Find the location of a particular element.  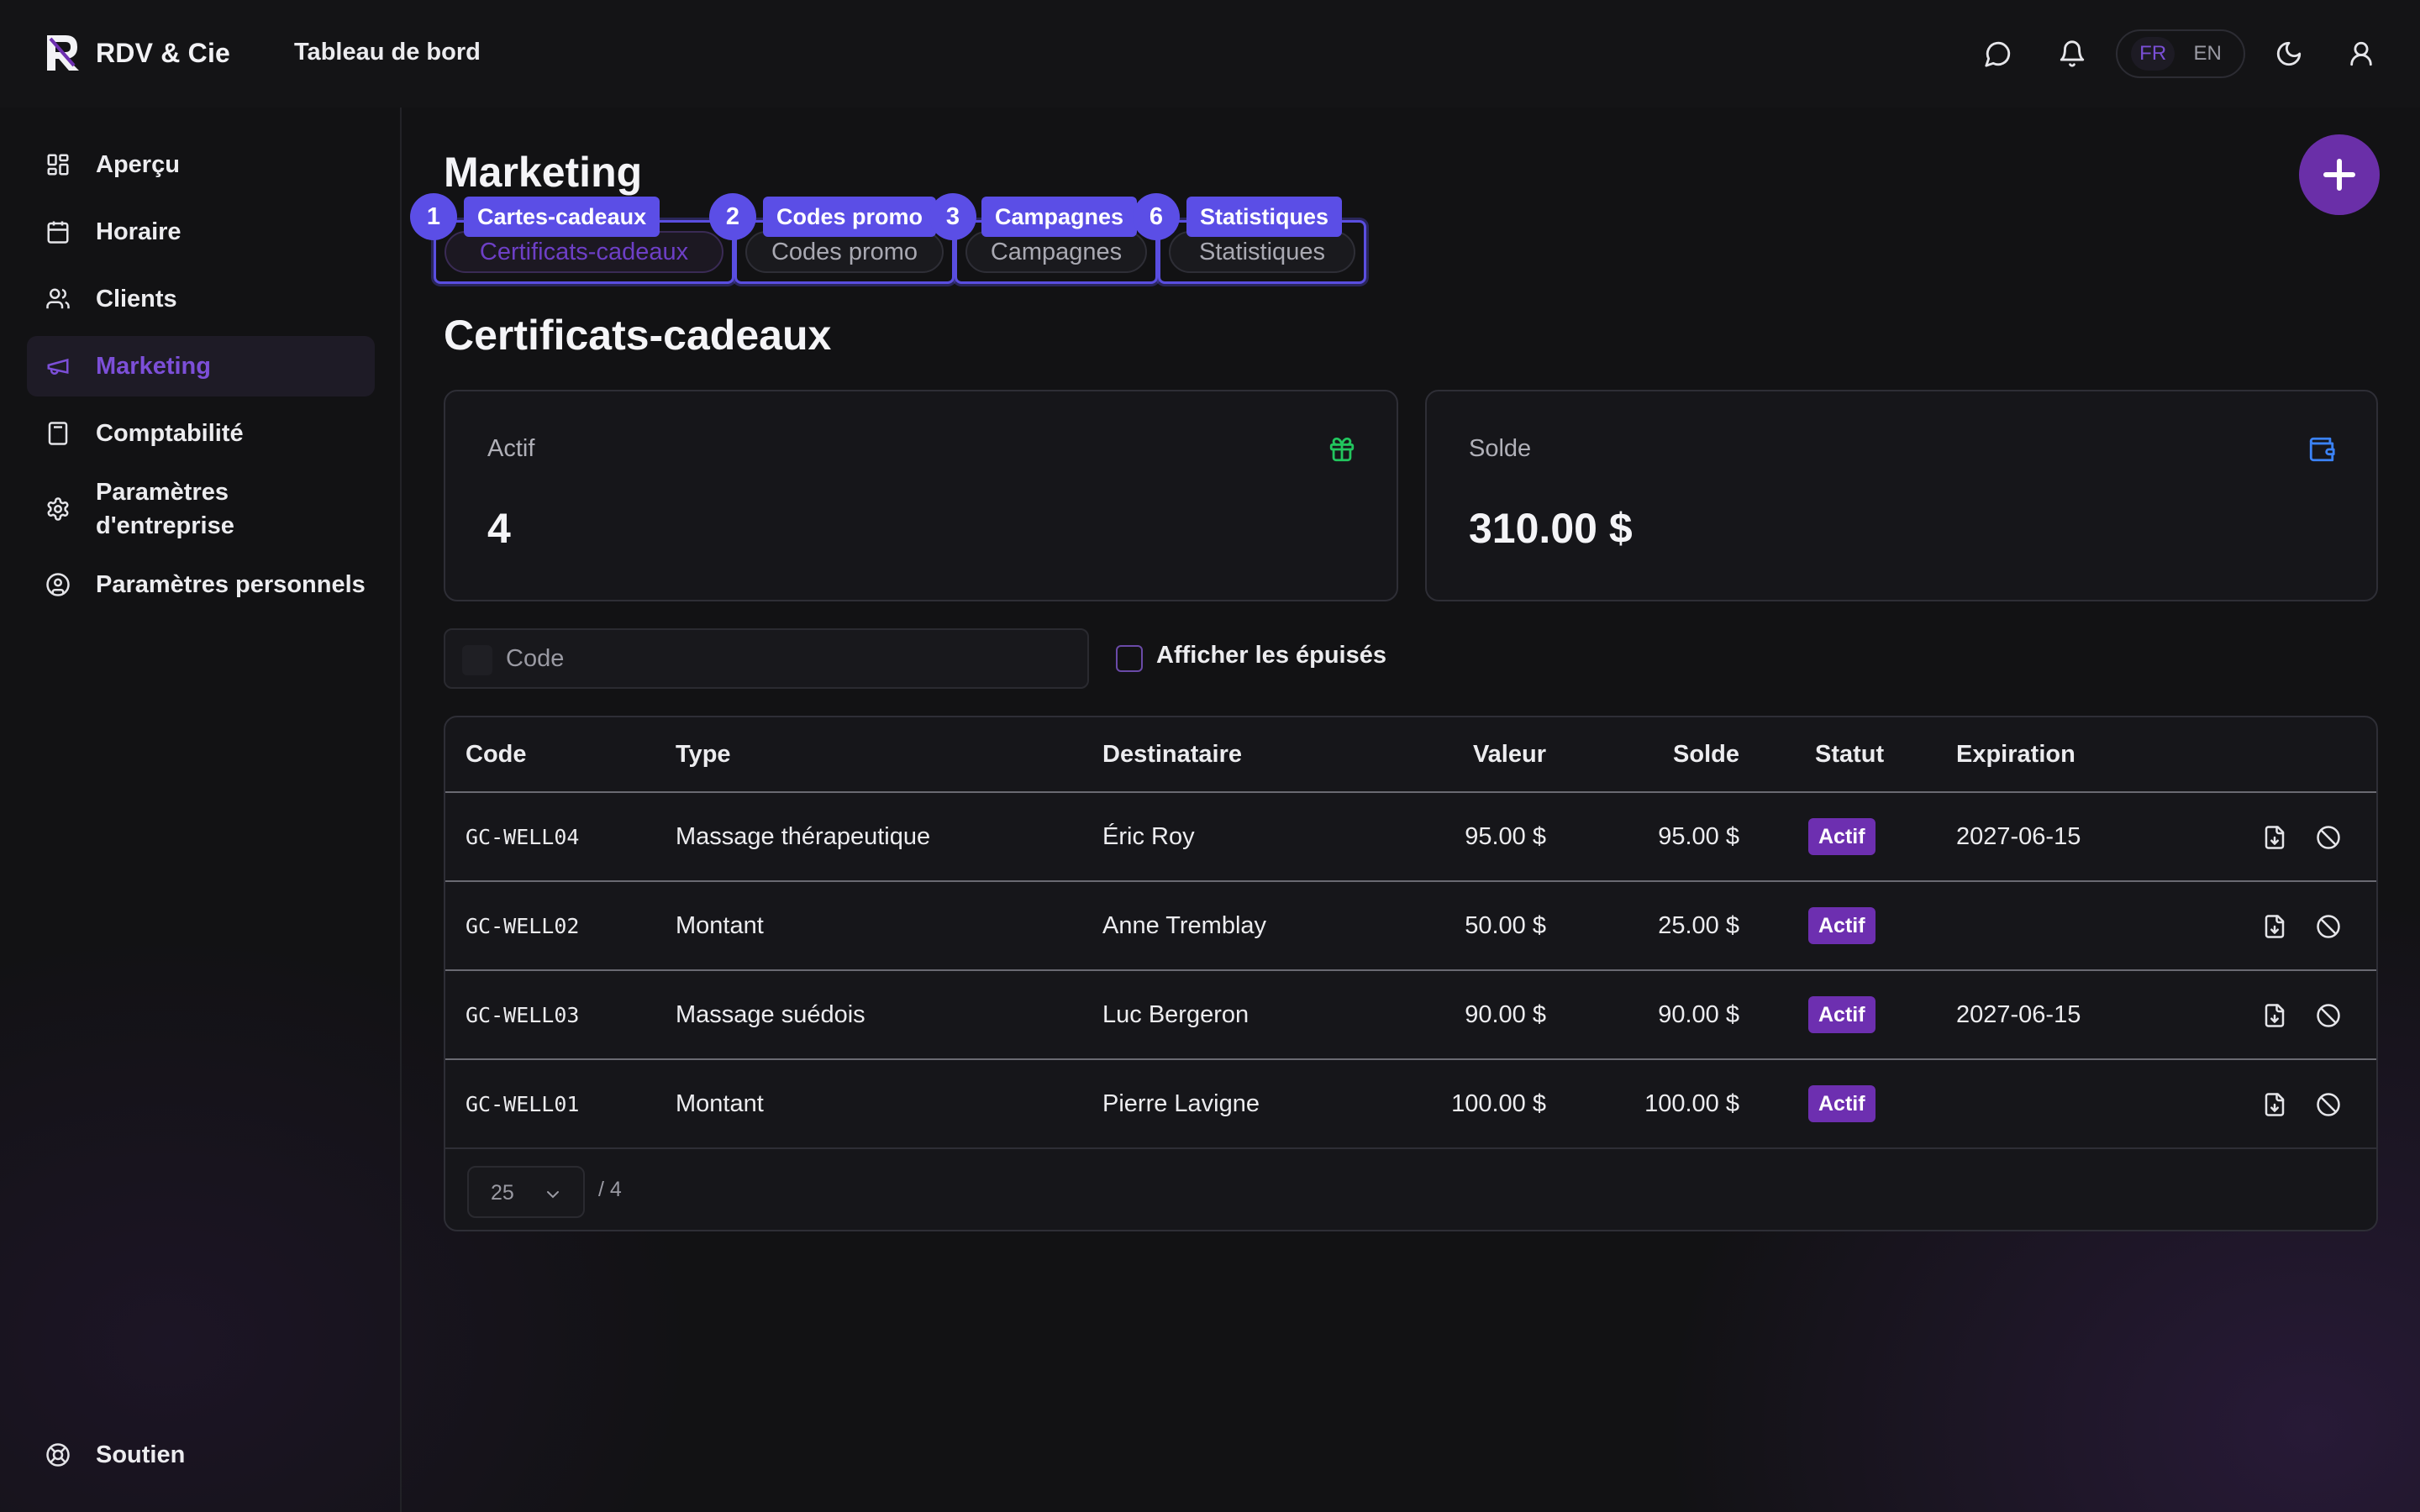

sidebar-item-apercu: Aperçu is located at coordinates (201, 164).